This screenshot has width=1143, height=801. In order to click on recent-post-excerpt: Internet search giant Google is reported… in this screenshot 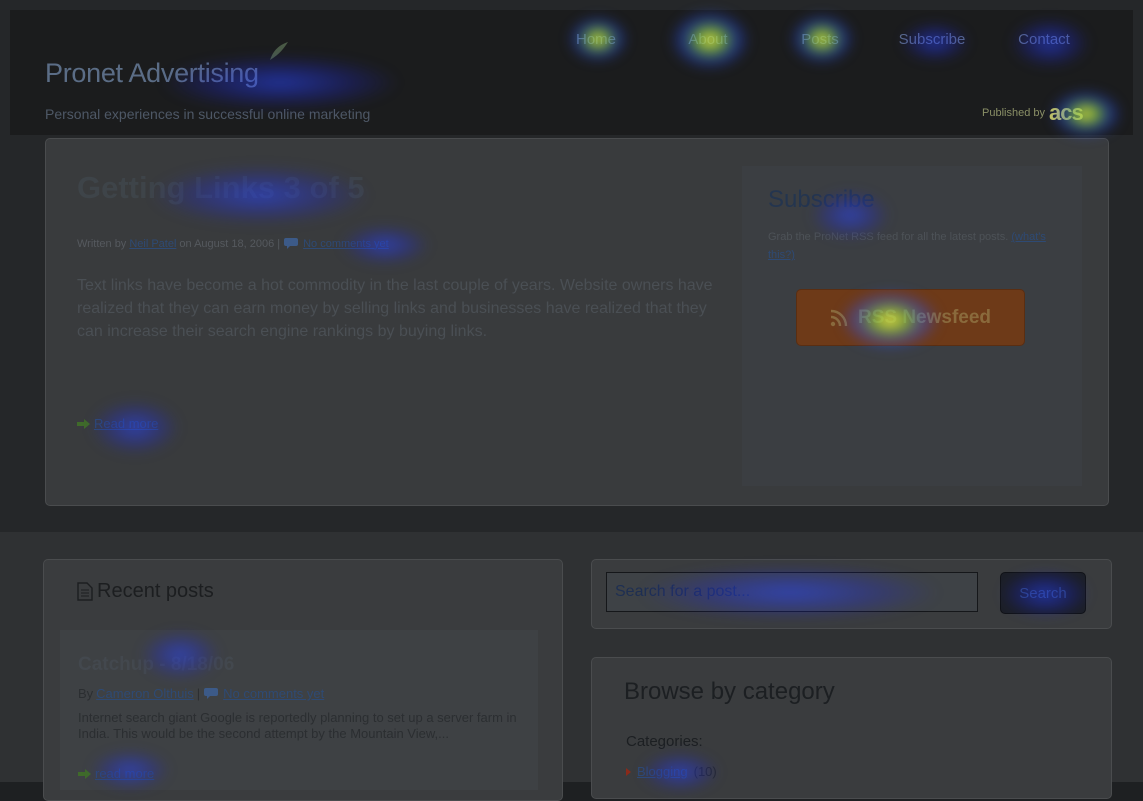, I will do `click(297, 725)`.